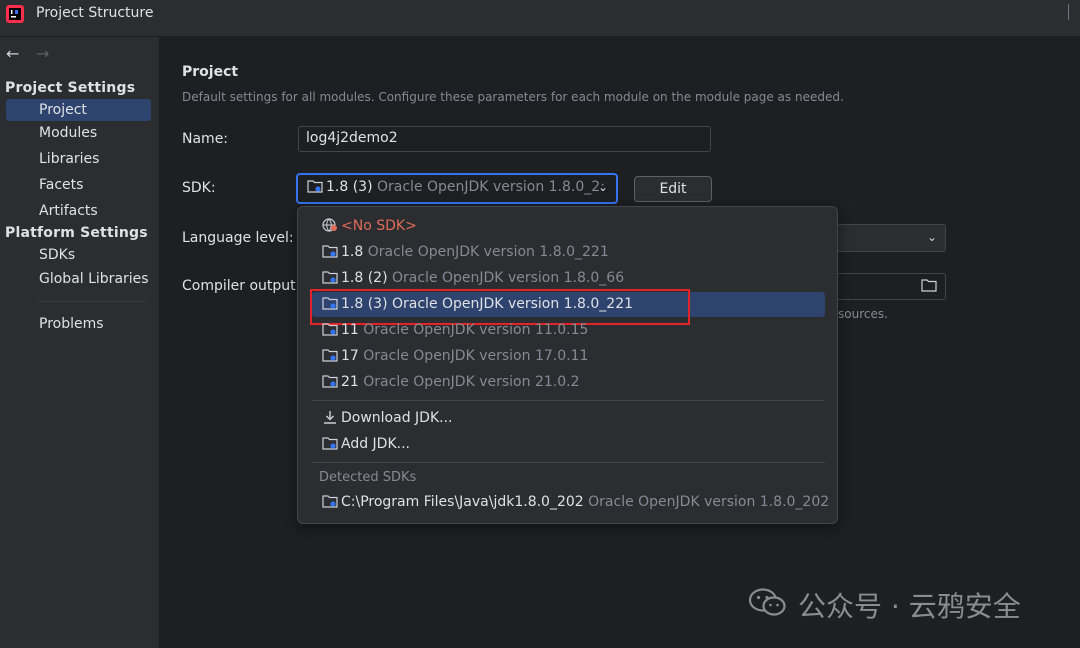 This screenshot has height=648, width=1080. Describe the element at coordinates (350, 330) in the screenshot. I see `sdk-option-version: 11` at that location.